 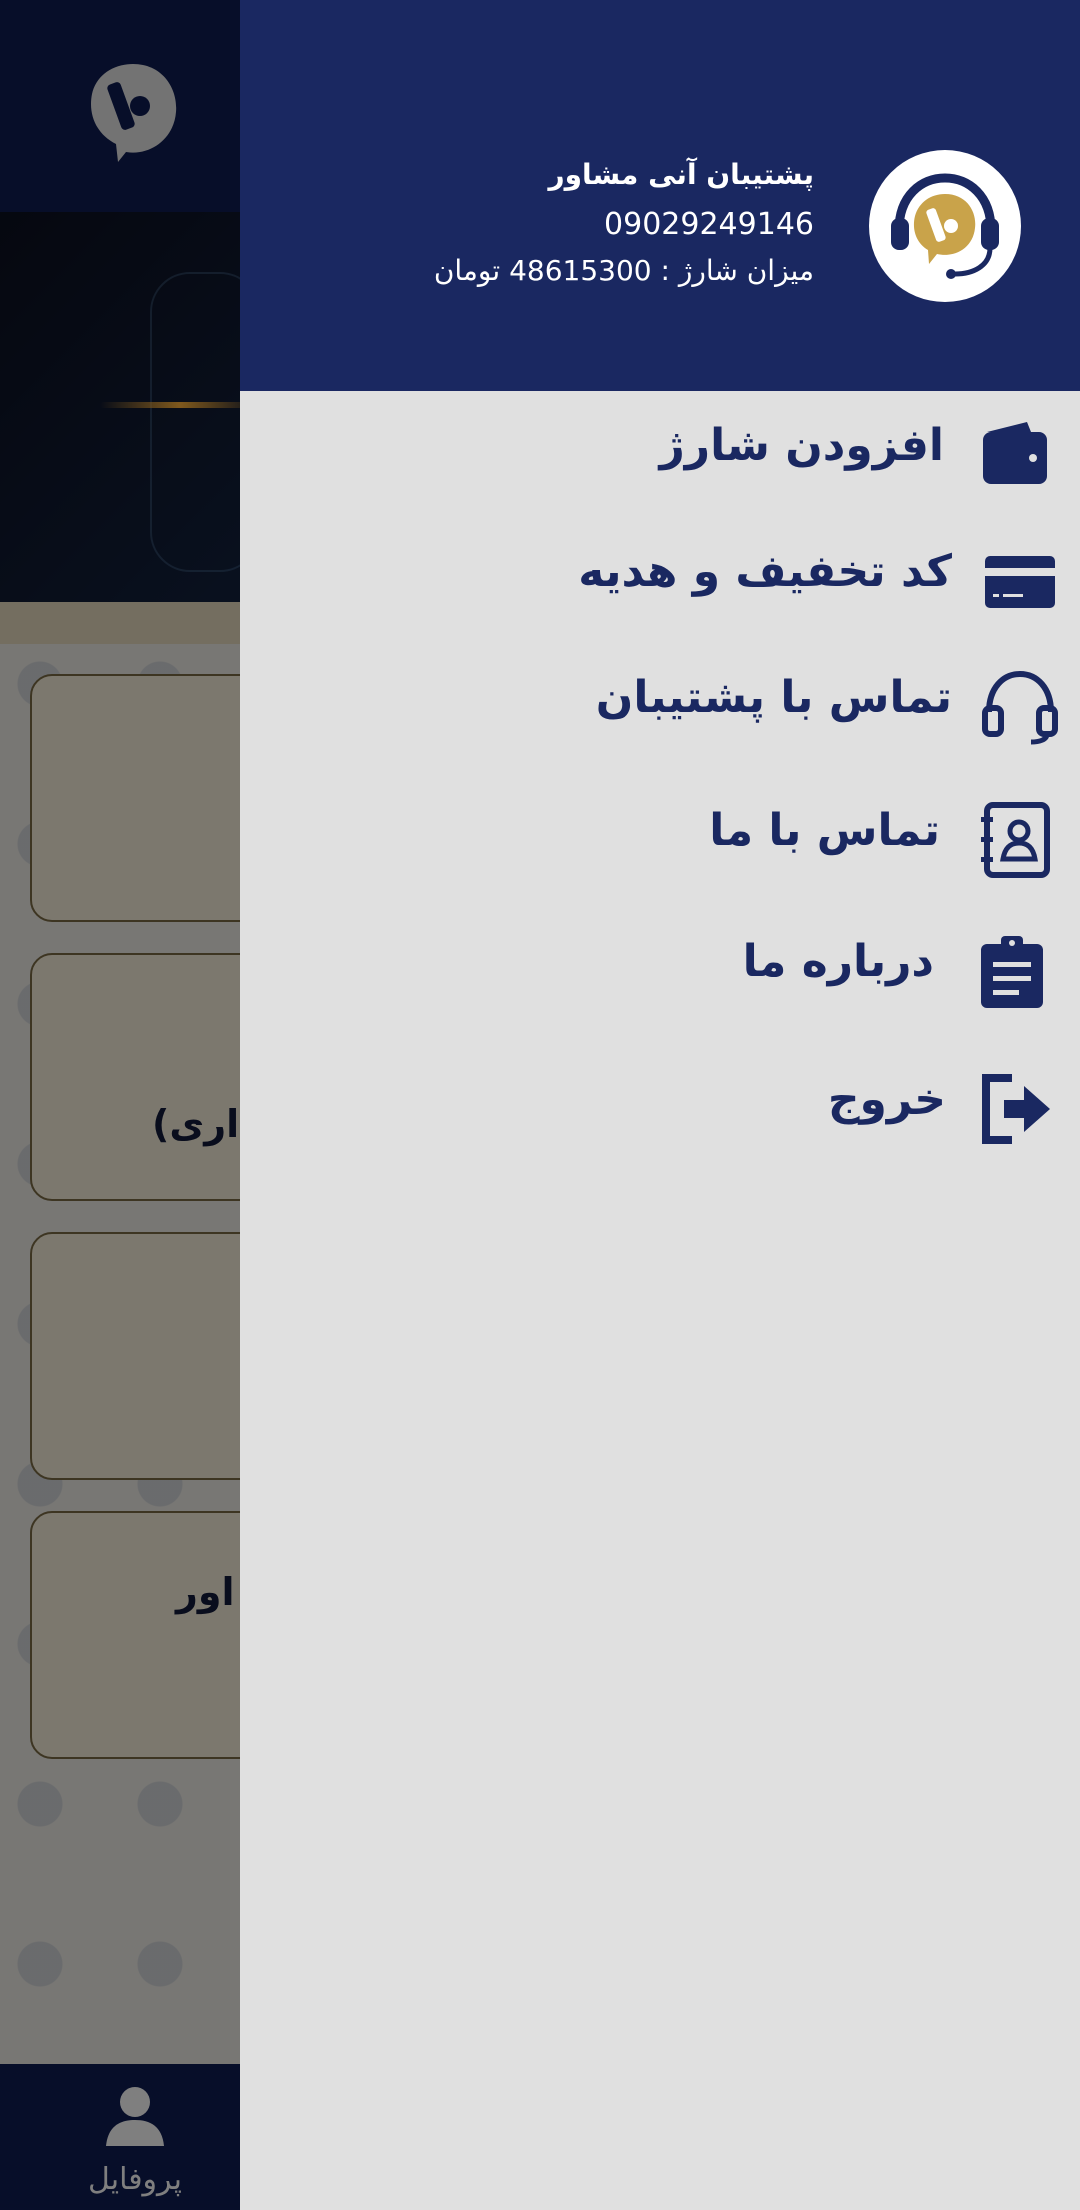 I want to click on menu-label: کد تخفیف و هدیه, so click(x=765, y=571).